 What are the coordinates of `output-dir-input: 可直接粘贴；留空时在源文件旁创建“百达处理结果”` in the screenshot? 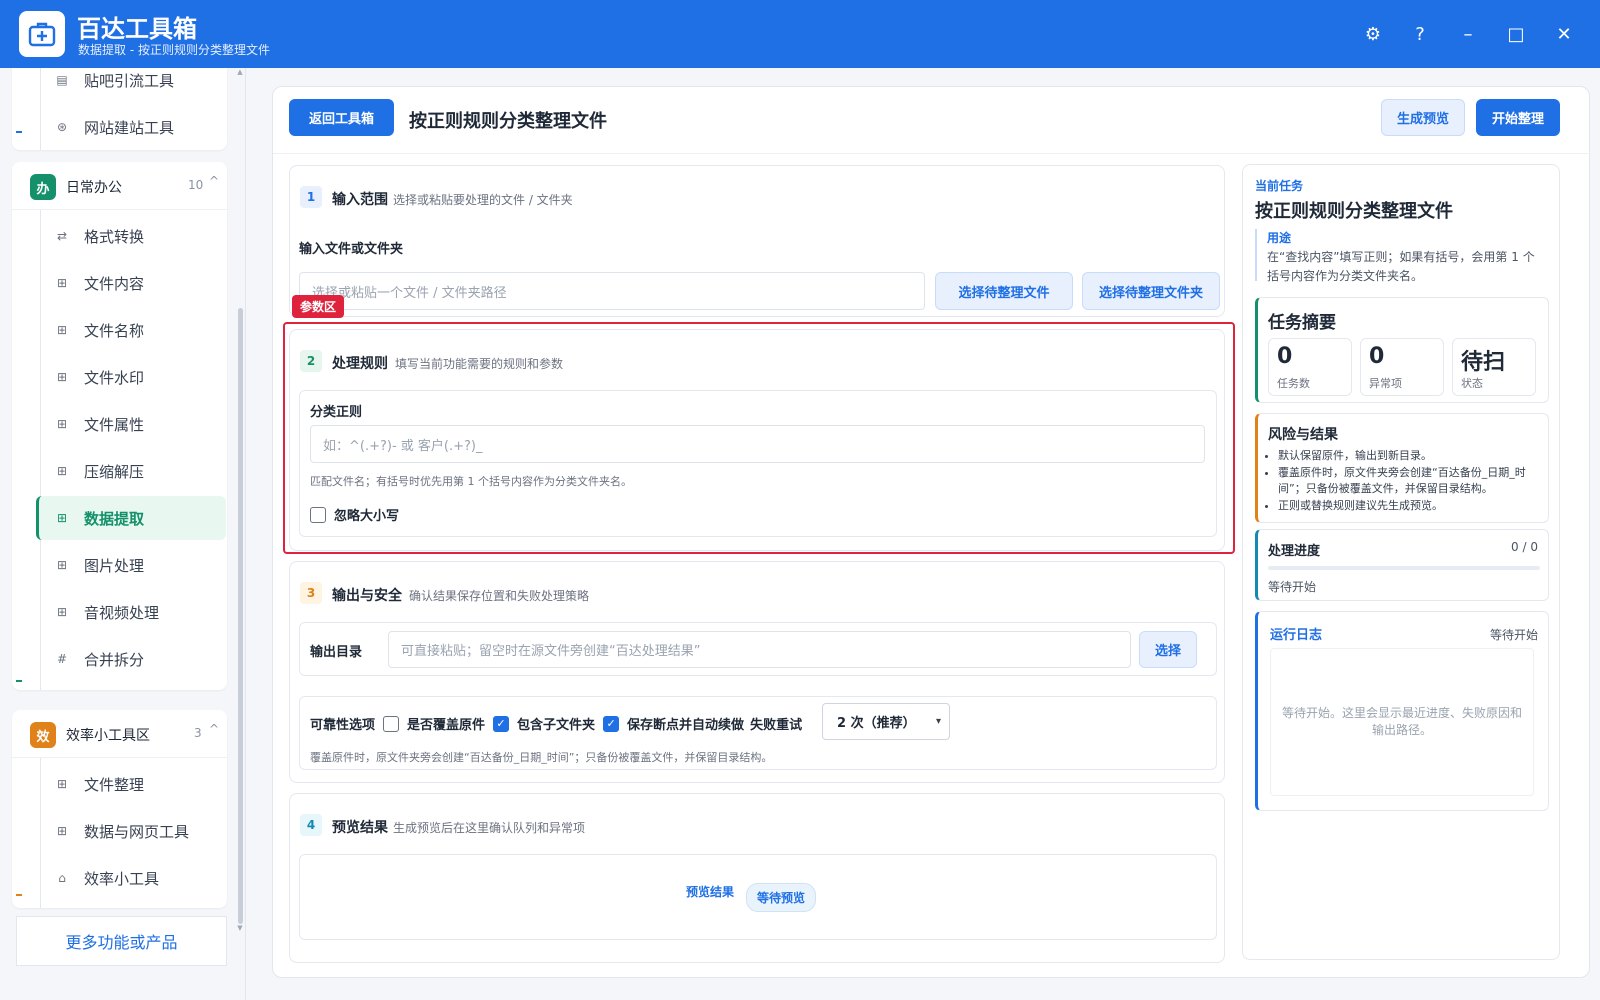 It's located at (759, 649).